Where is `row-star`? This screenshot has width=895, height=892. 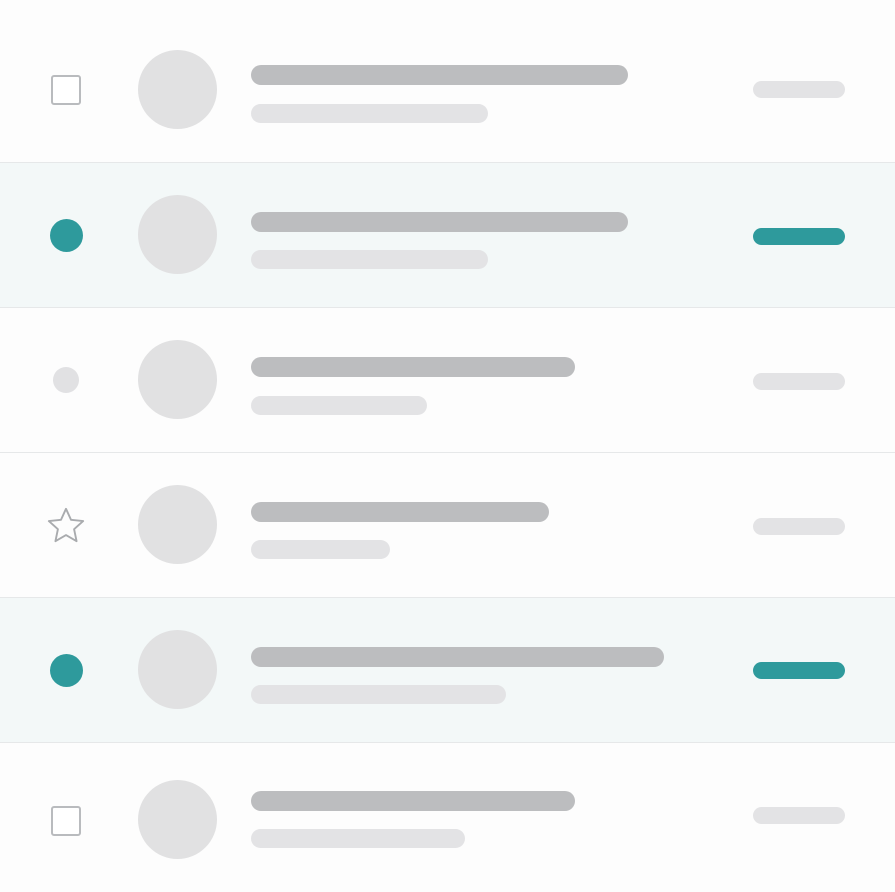
row-star is located at coordinates (66, 525).